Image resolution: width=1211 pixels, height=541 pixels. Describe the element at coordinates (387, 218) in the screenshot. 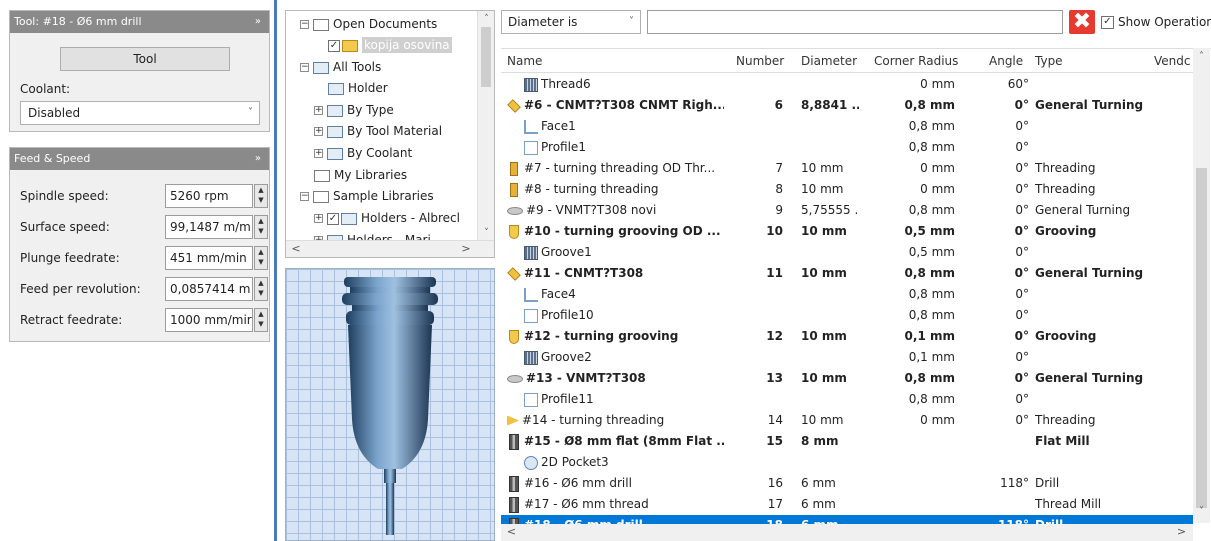

I see `tree-node: + ✓ Holders - Albrecl` at that location.